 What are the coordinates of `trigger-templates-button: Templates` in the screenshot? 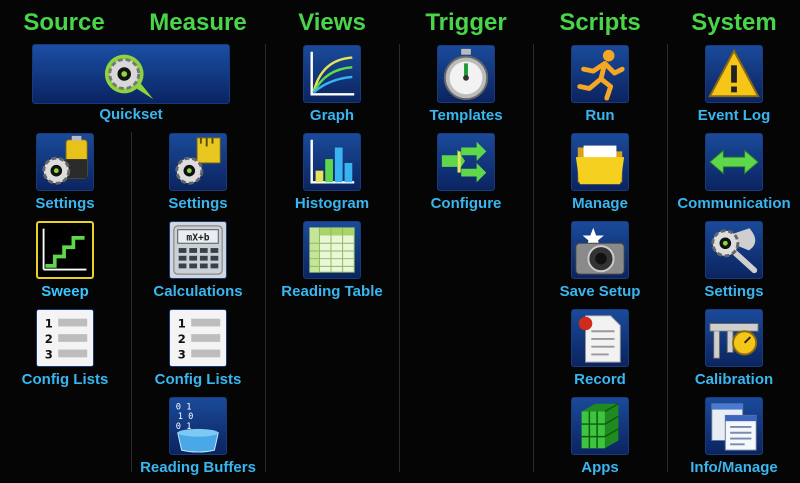 It's located at (466, 88).